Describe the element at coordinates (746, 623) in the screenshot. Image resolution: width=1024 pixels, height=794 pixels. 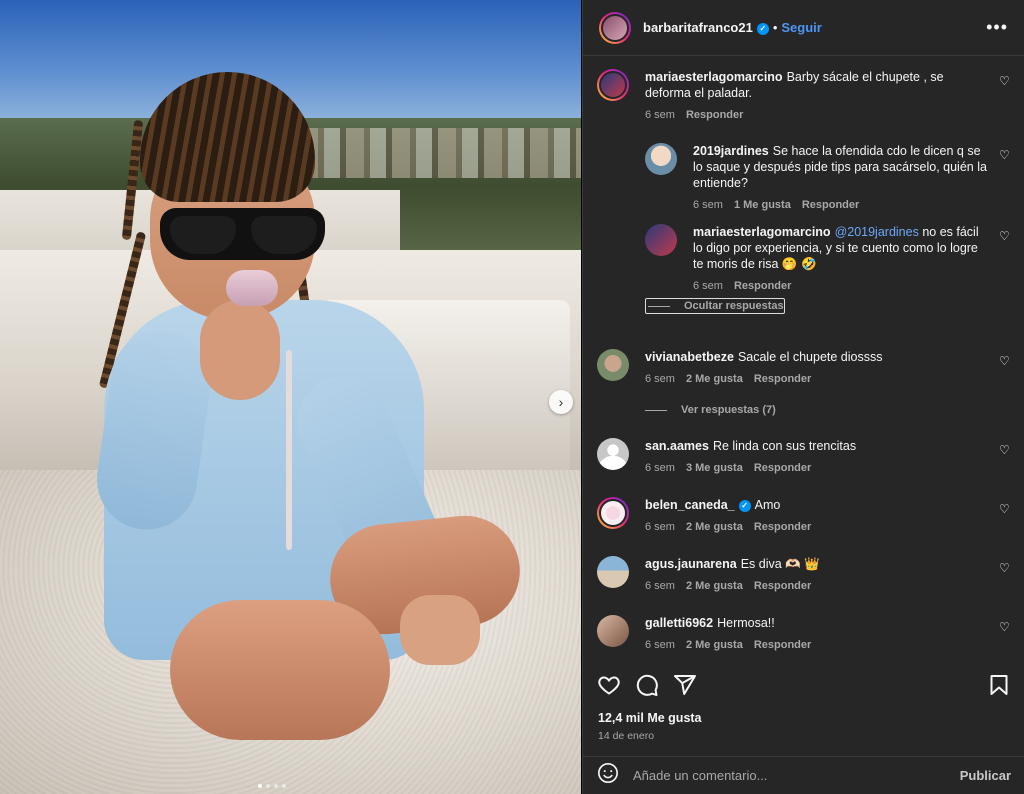
I see `comment-text: Hermosa!!` at that location.